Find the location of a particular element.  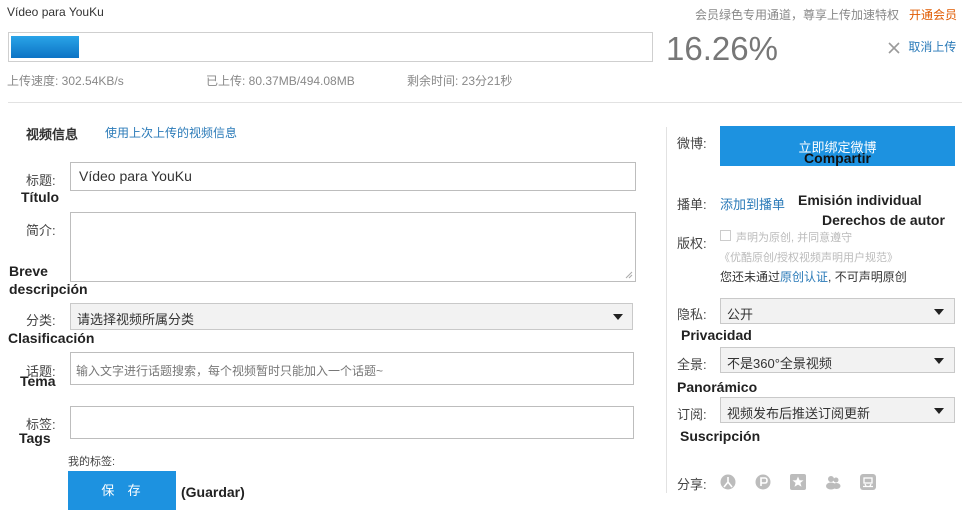

title-input: Vídeo para YouKu is located at coordinates (353, 176).